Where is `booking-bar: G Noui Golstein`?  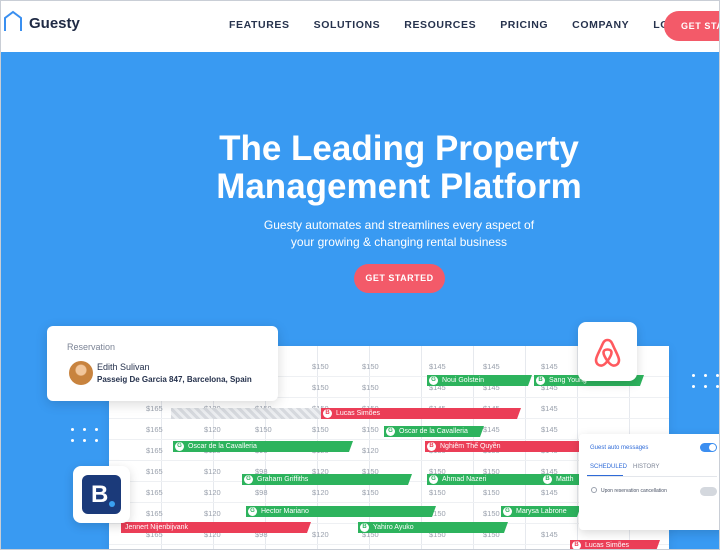 booking-bar: G Noui Golstein is located at coordinates (479, 380).